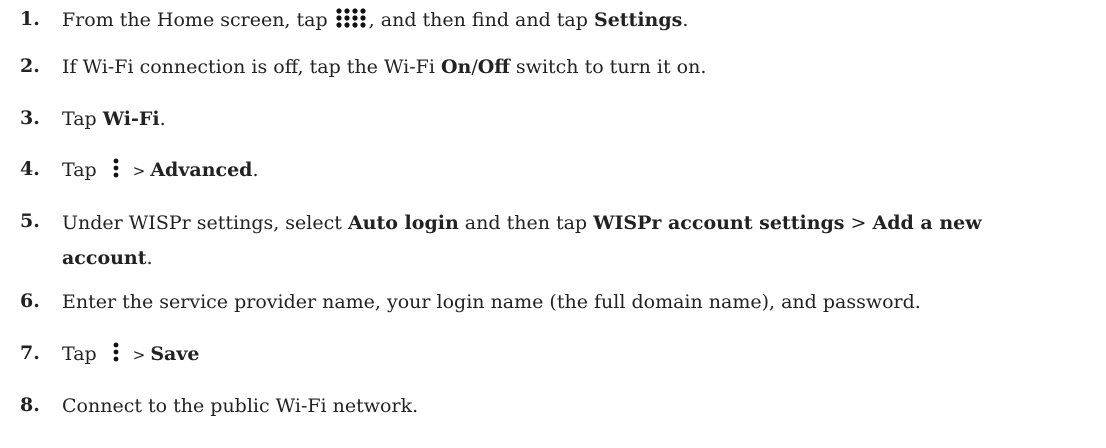  What do you see at coordinates (526, 223) in the screenshot?
I see `step-text-segment: and then tap` at bounding box center [526, 223].